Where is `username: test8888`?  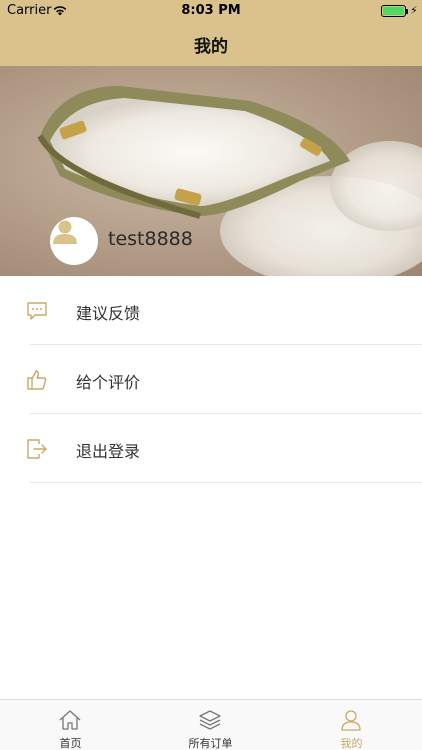
username: test8888 is located at coordinates (150, 239).